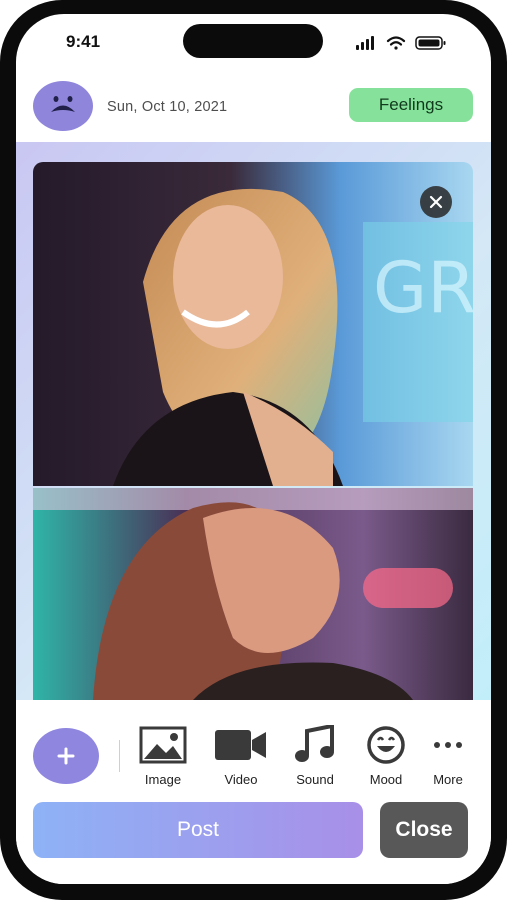 This screenshot has height=900, width=507. I want to click on toolbar-divider, so click(119, 756).